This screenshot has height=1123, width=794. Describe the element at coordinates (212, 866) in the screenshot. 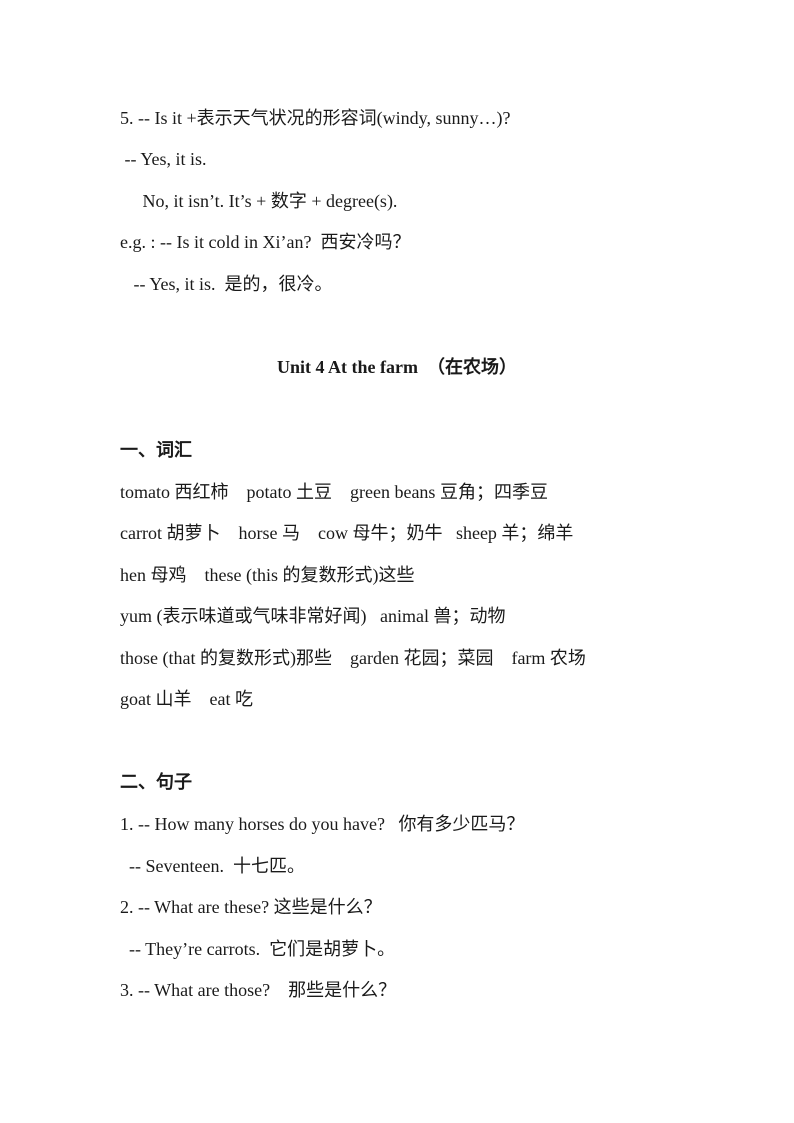

I see `sentence-line: -- Seventeen. 十七匹。` at that location.